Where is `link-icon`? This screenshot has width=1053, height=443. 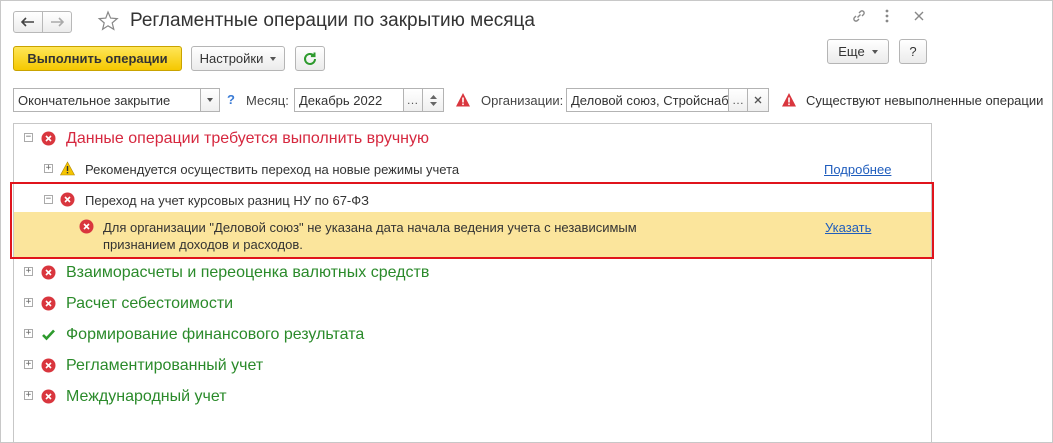 link-icon is located at coordinates (859, 16).